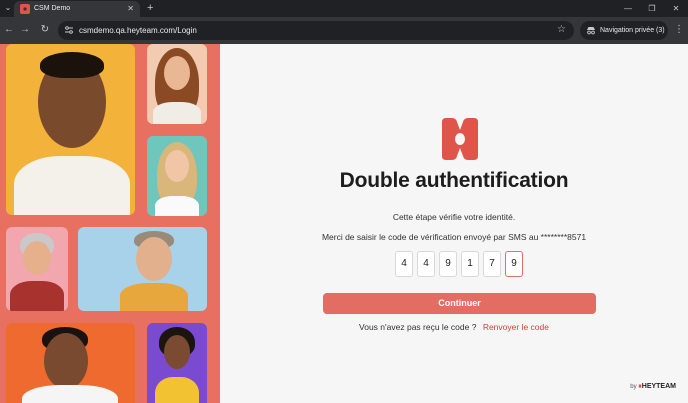  I want to click on incognito-icon, so click(591, 31).